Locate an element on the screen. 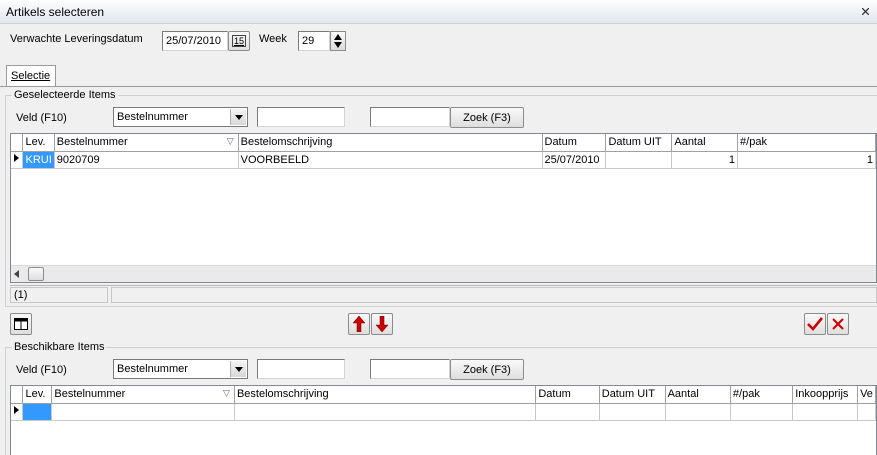 This screenshot has height=455, width=877. spin-arrows-icon is located at coordinates (338, 41).